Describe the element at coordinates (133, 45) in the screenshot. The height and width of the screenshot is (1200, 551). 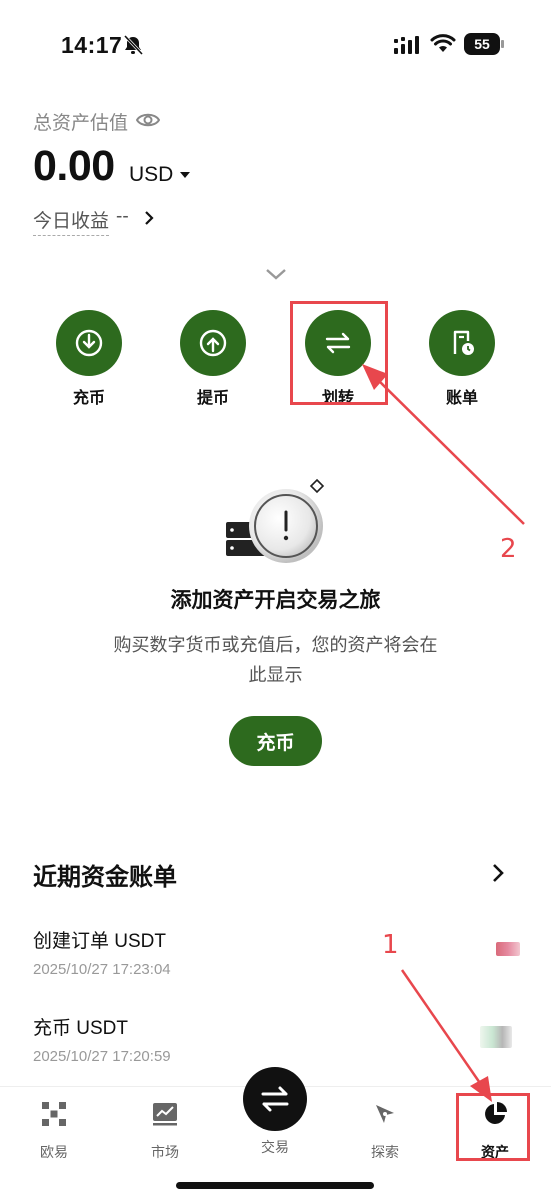
I see `bell-muted-icon` at that location.